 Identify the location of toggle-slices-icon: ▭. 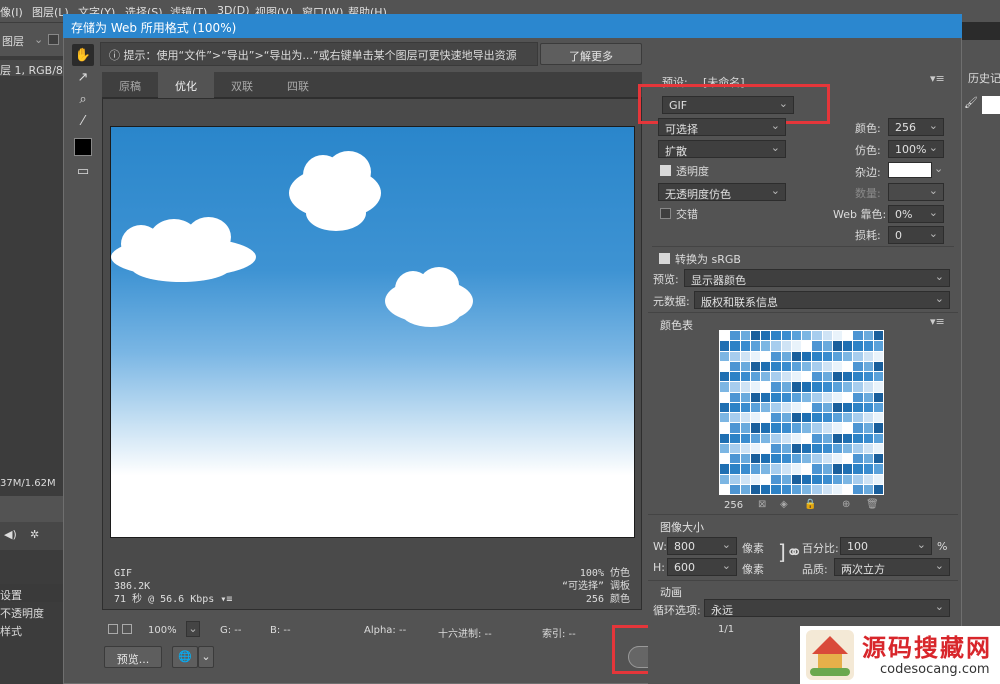
(83, 171).